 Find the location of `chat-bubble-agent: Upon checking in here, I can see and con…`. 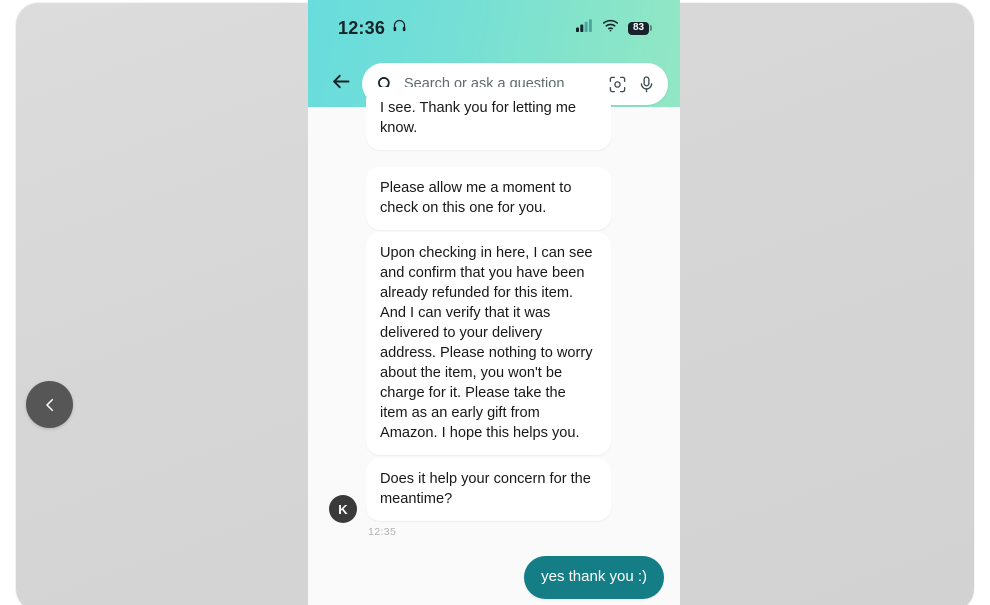

chat-bubble-agent: Upon checking in here, I can see and con… is located at coordinates (488, 343).